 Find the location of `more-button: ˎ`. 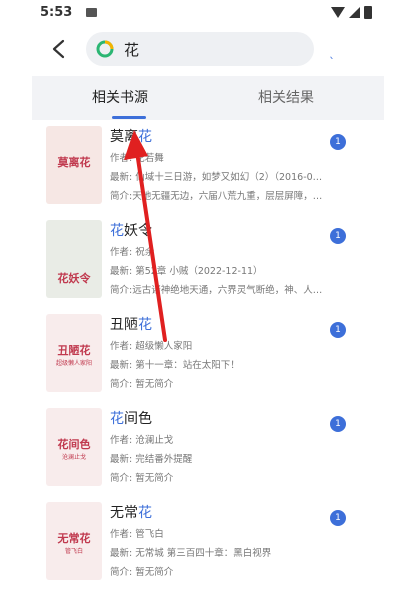

more-button: ˎ is located at coordinates (332, 52).